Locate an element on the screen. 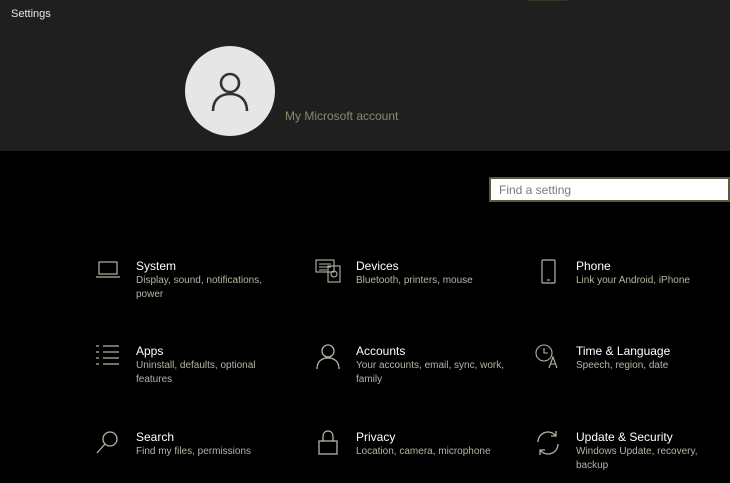  time-language-icon is located at coordinates (549, 358).